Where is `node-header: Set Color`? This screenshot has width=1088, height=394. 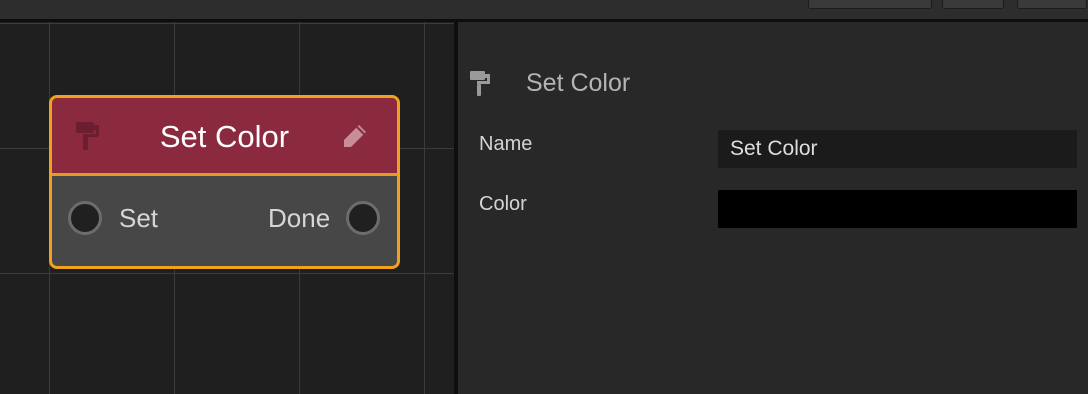 node-header: Set Color is located at coordinates (224, 137).